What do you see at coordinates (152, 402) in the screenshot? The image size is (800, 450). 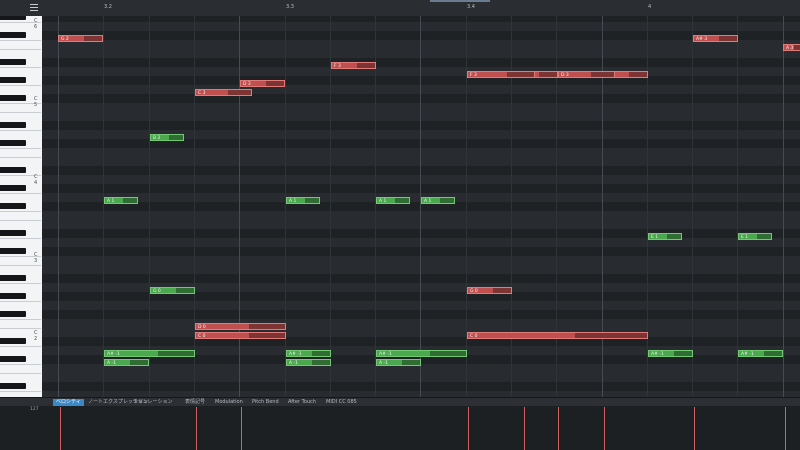 I see `controller-tab: モジュレーション` at bounding box center [152, 402].